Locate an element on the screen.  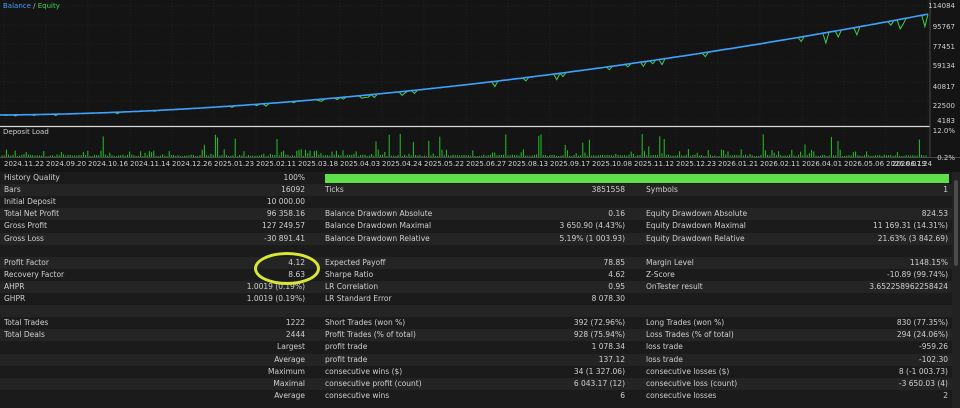
chart-legend: Balance / Equity is located at coordinates (31, 6).